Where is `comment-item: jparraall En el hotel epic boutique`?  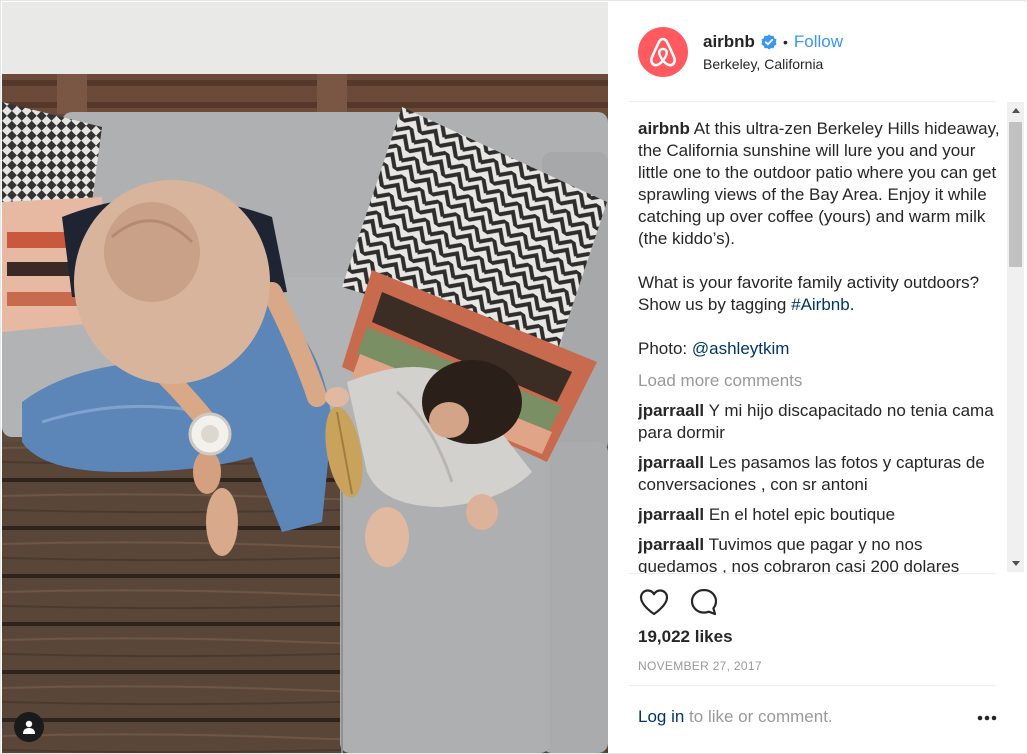
comment-item: jparraall En el hotel epic boutique is located at coordinates (819, 515).